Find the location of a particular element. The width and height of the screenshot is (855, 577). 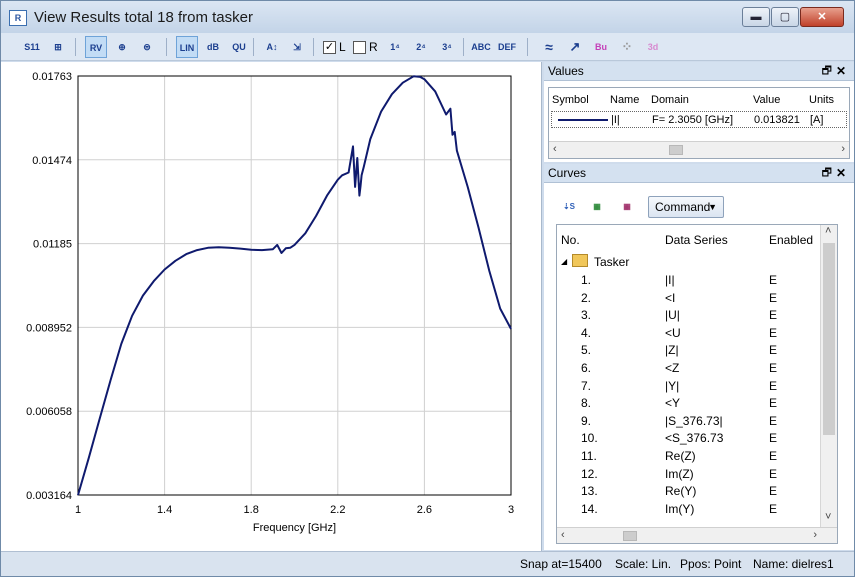

minimize-button: ▬ is located at coordinates (756, 17).